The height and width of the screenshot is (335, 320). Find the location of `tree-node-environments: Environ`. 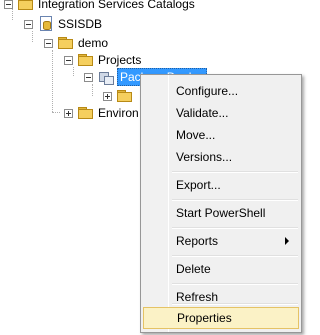

tree-node-environments: Environ is located at coordinates (101, 113).